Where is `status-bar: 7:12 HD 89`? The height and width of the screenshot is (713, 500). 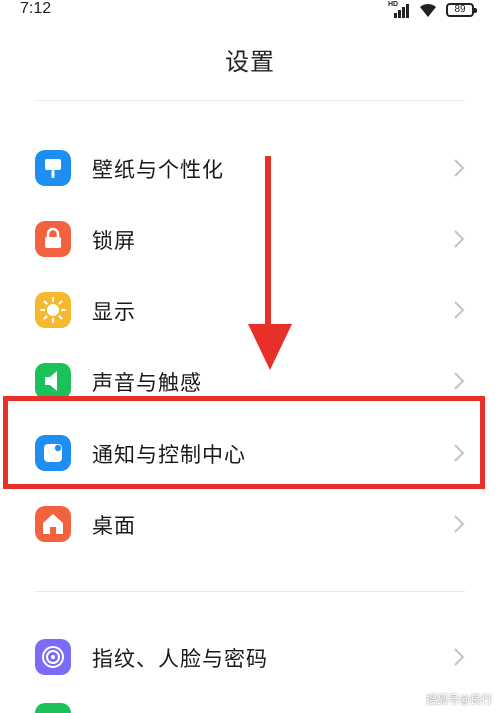 status-bar: 7:12 HD 89 is located at coordinates (250, 11).